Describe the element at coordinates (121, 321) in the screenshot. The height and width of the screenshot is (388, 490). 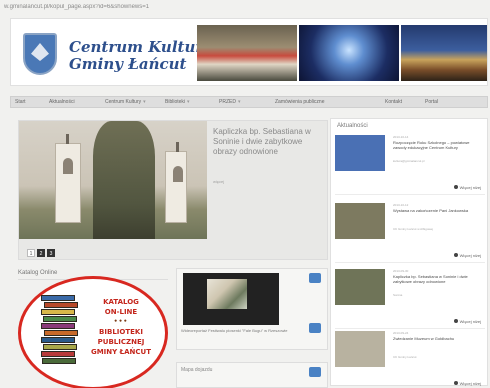
I see `katalog-dots: •••` at that location.